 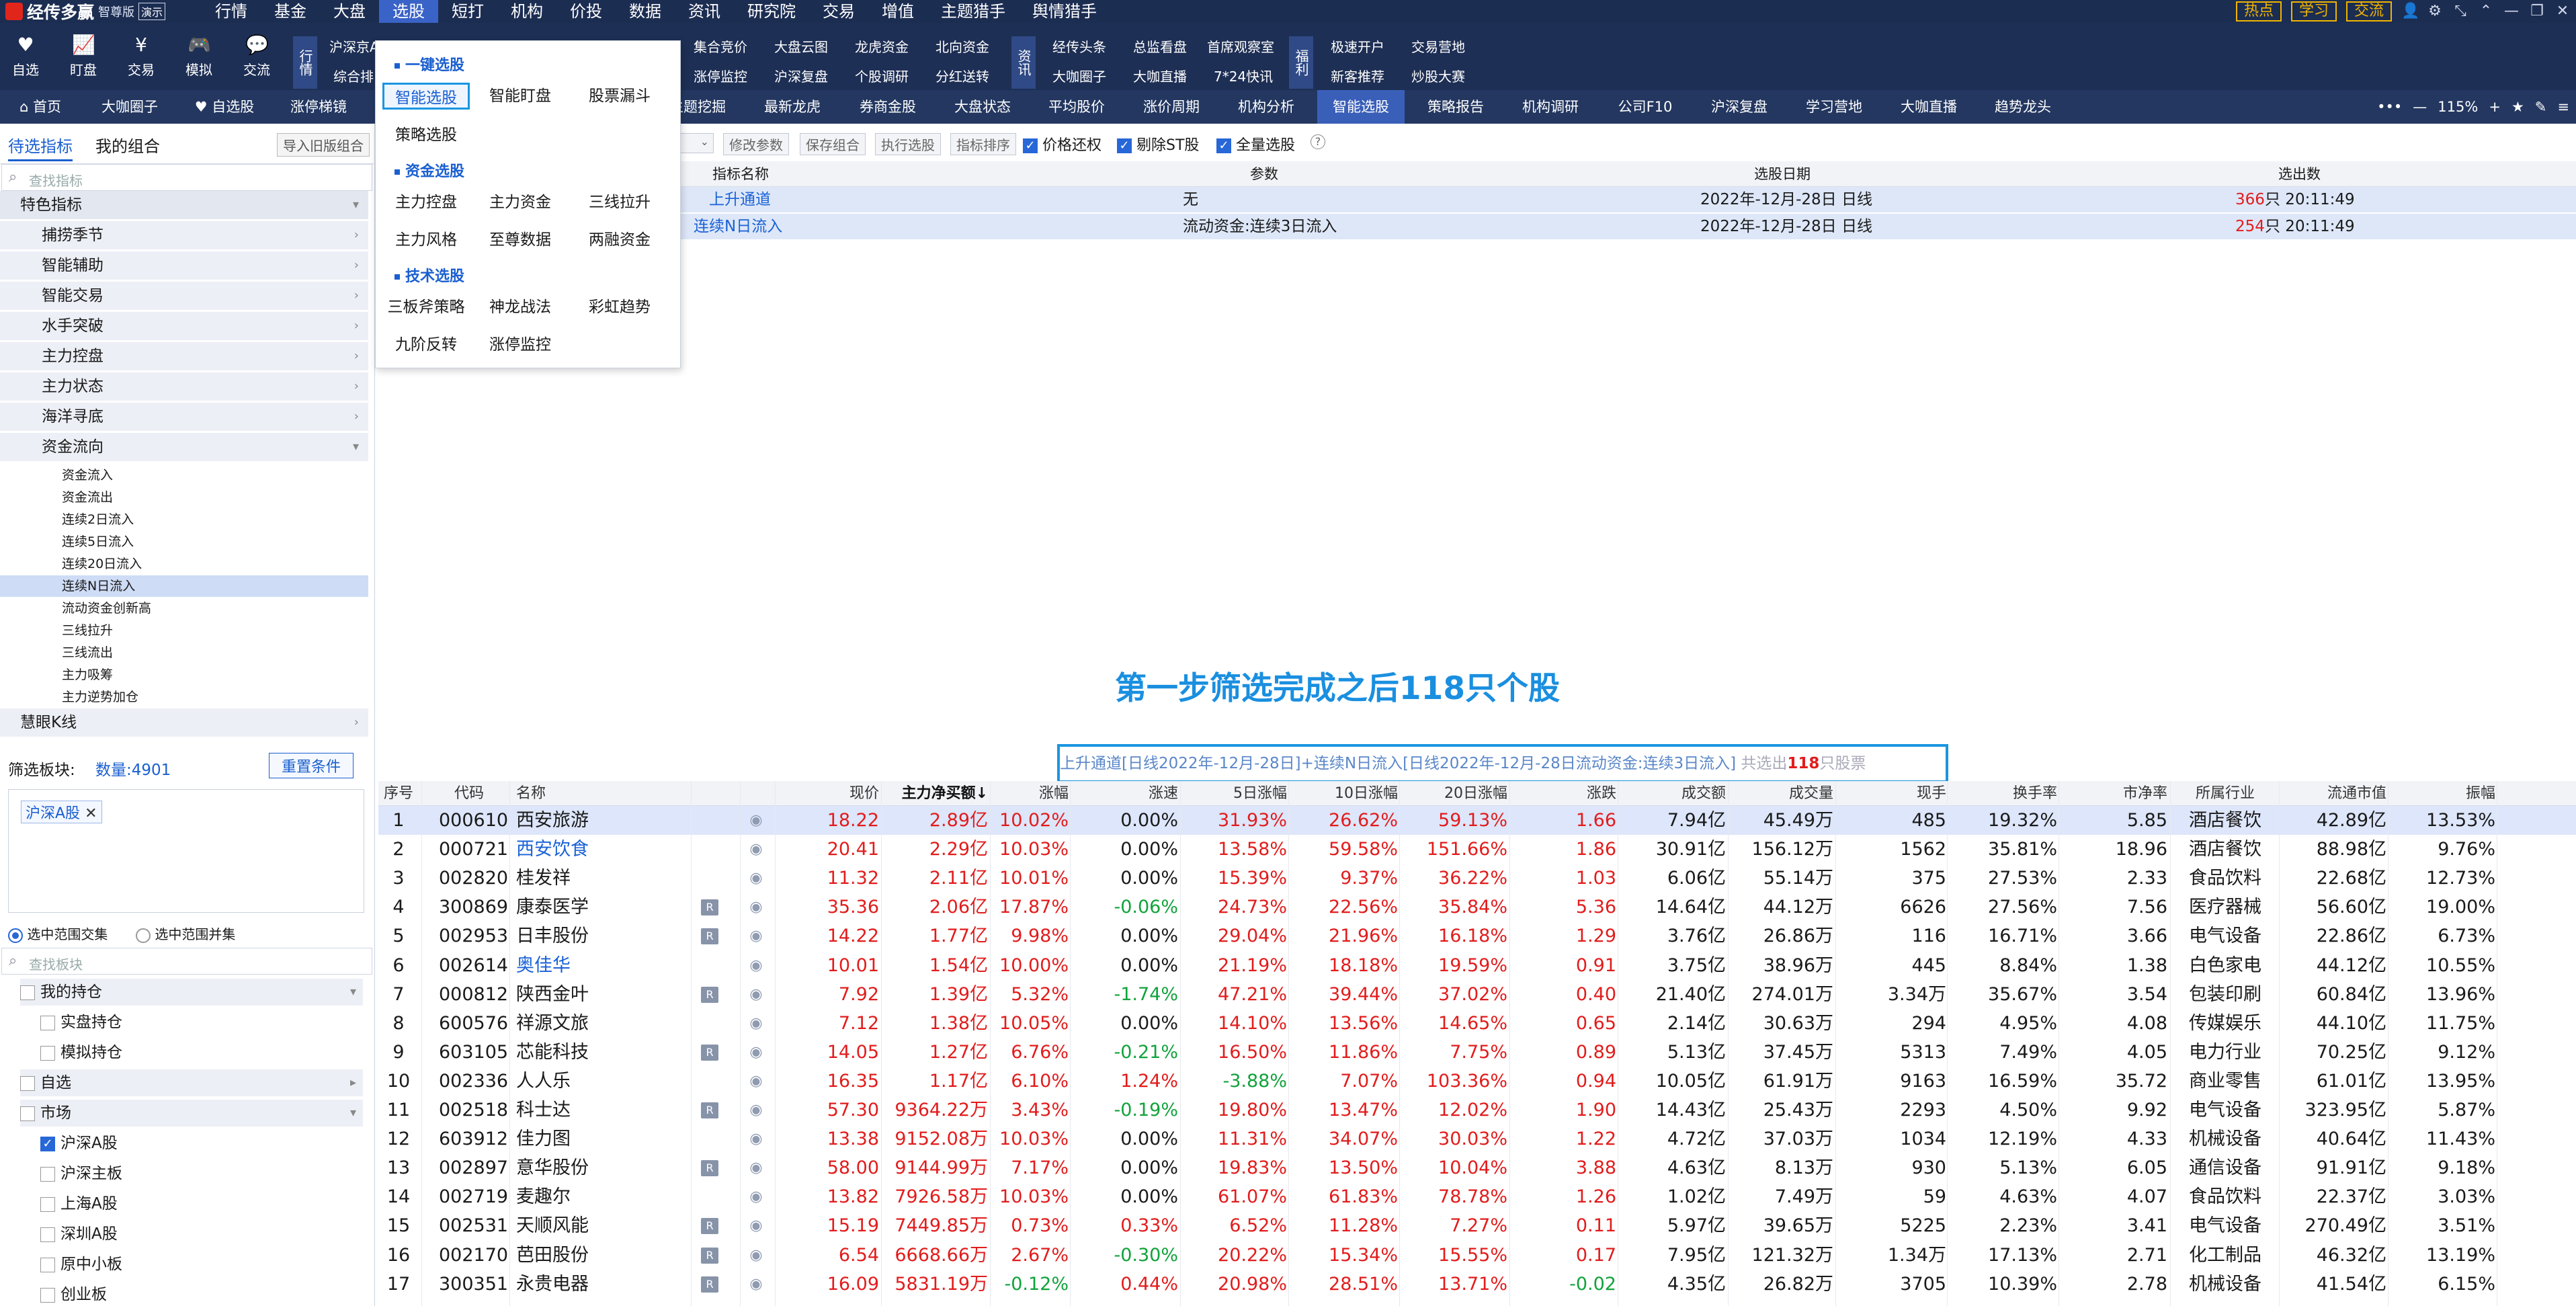 What do you see at coordinates (201, 1143) in the screenshot?
I see `tree-item-5: ✓ 沪深A股` at bounding box center [201, 1143].